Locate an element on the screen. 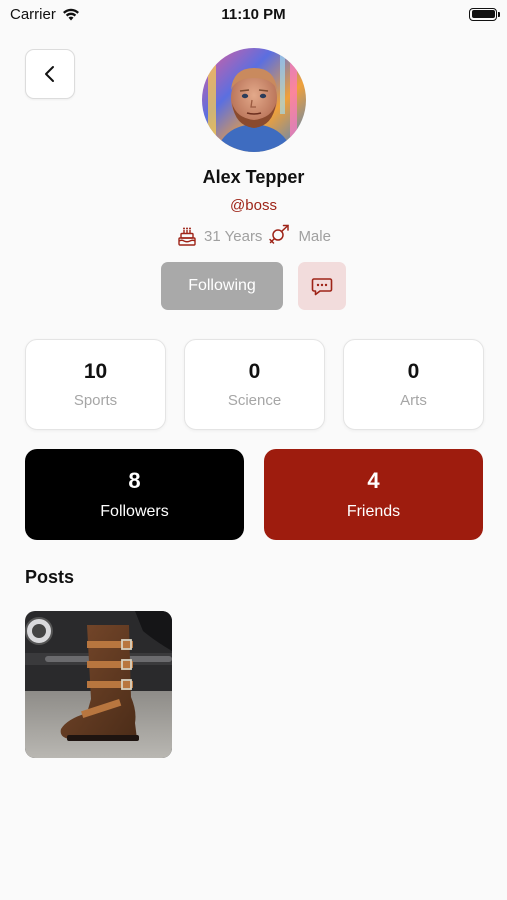  following-label: Following is located at coordinates (222, 285).